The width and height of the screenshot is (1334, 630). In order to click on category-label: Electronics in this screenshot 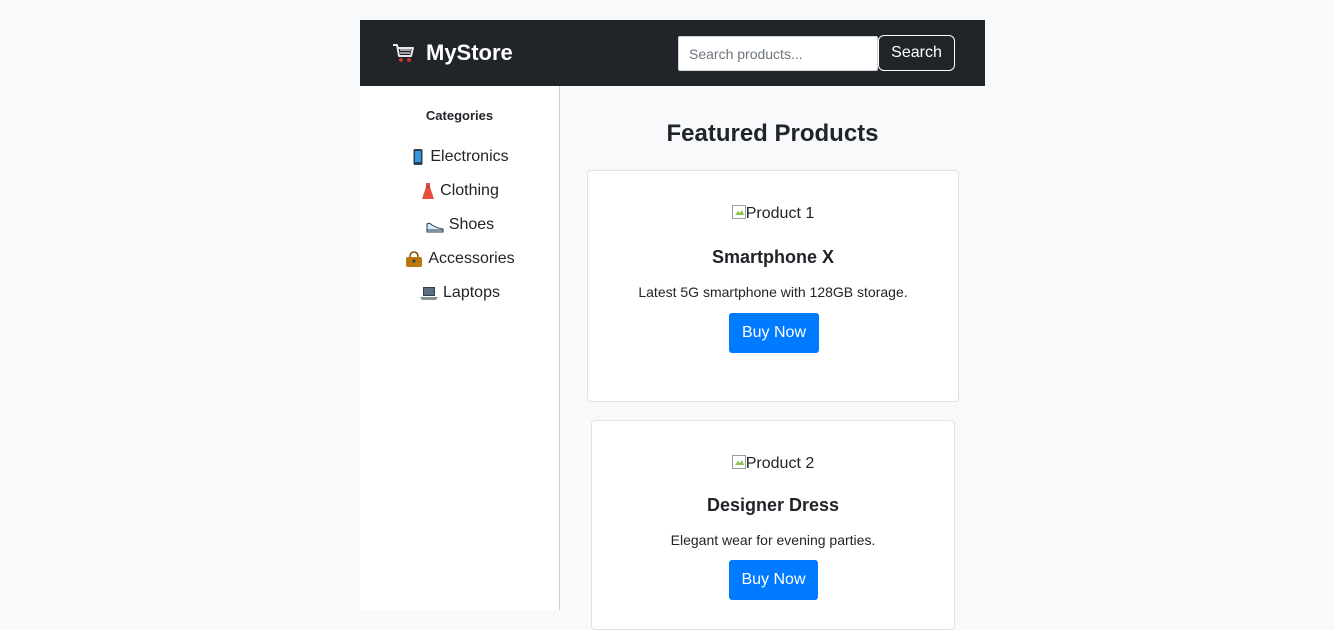, I will do `click(469, 156)`.